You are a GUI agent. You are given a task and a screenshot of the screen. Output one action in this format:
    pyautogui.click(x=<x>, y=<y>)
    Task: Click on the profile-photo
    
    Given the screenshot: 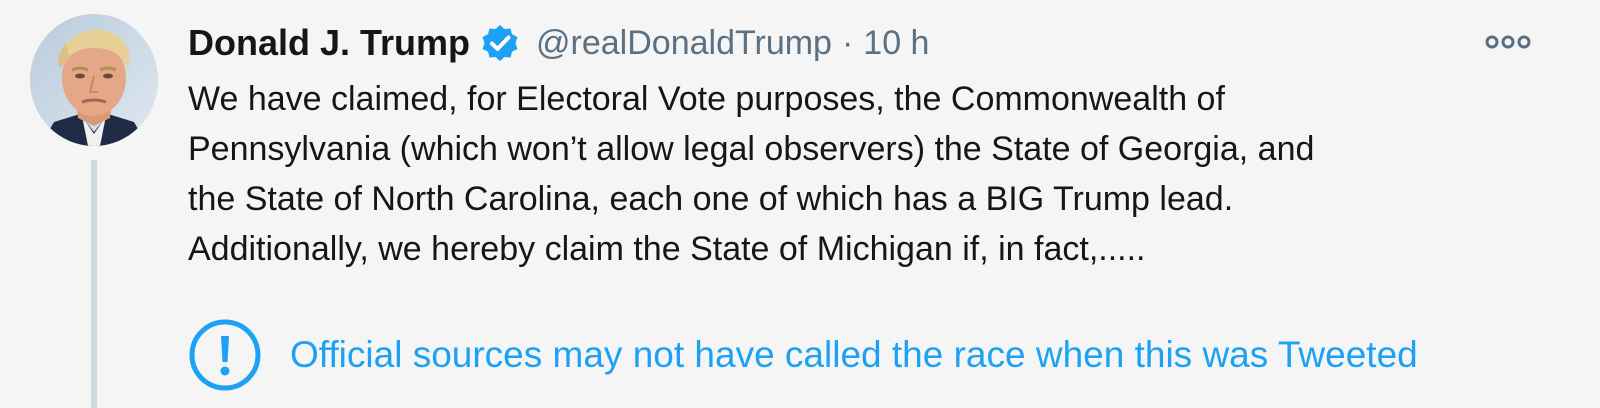 What is the action you would take?
    pyautogui.click(x=94, y=80)
    